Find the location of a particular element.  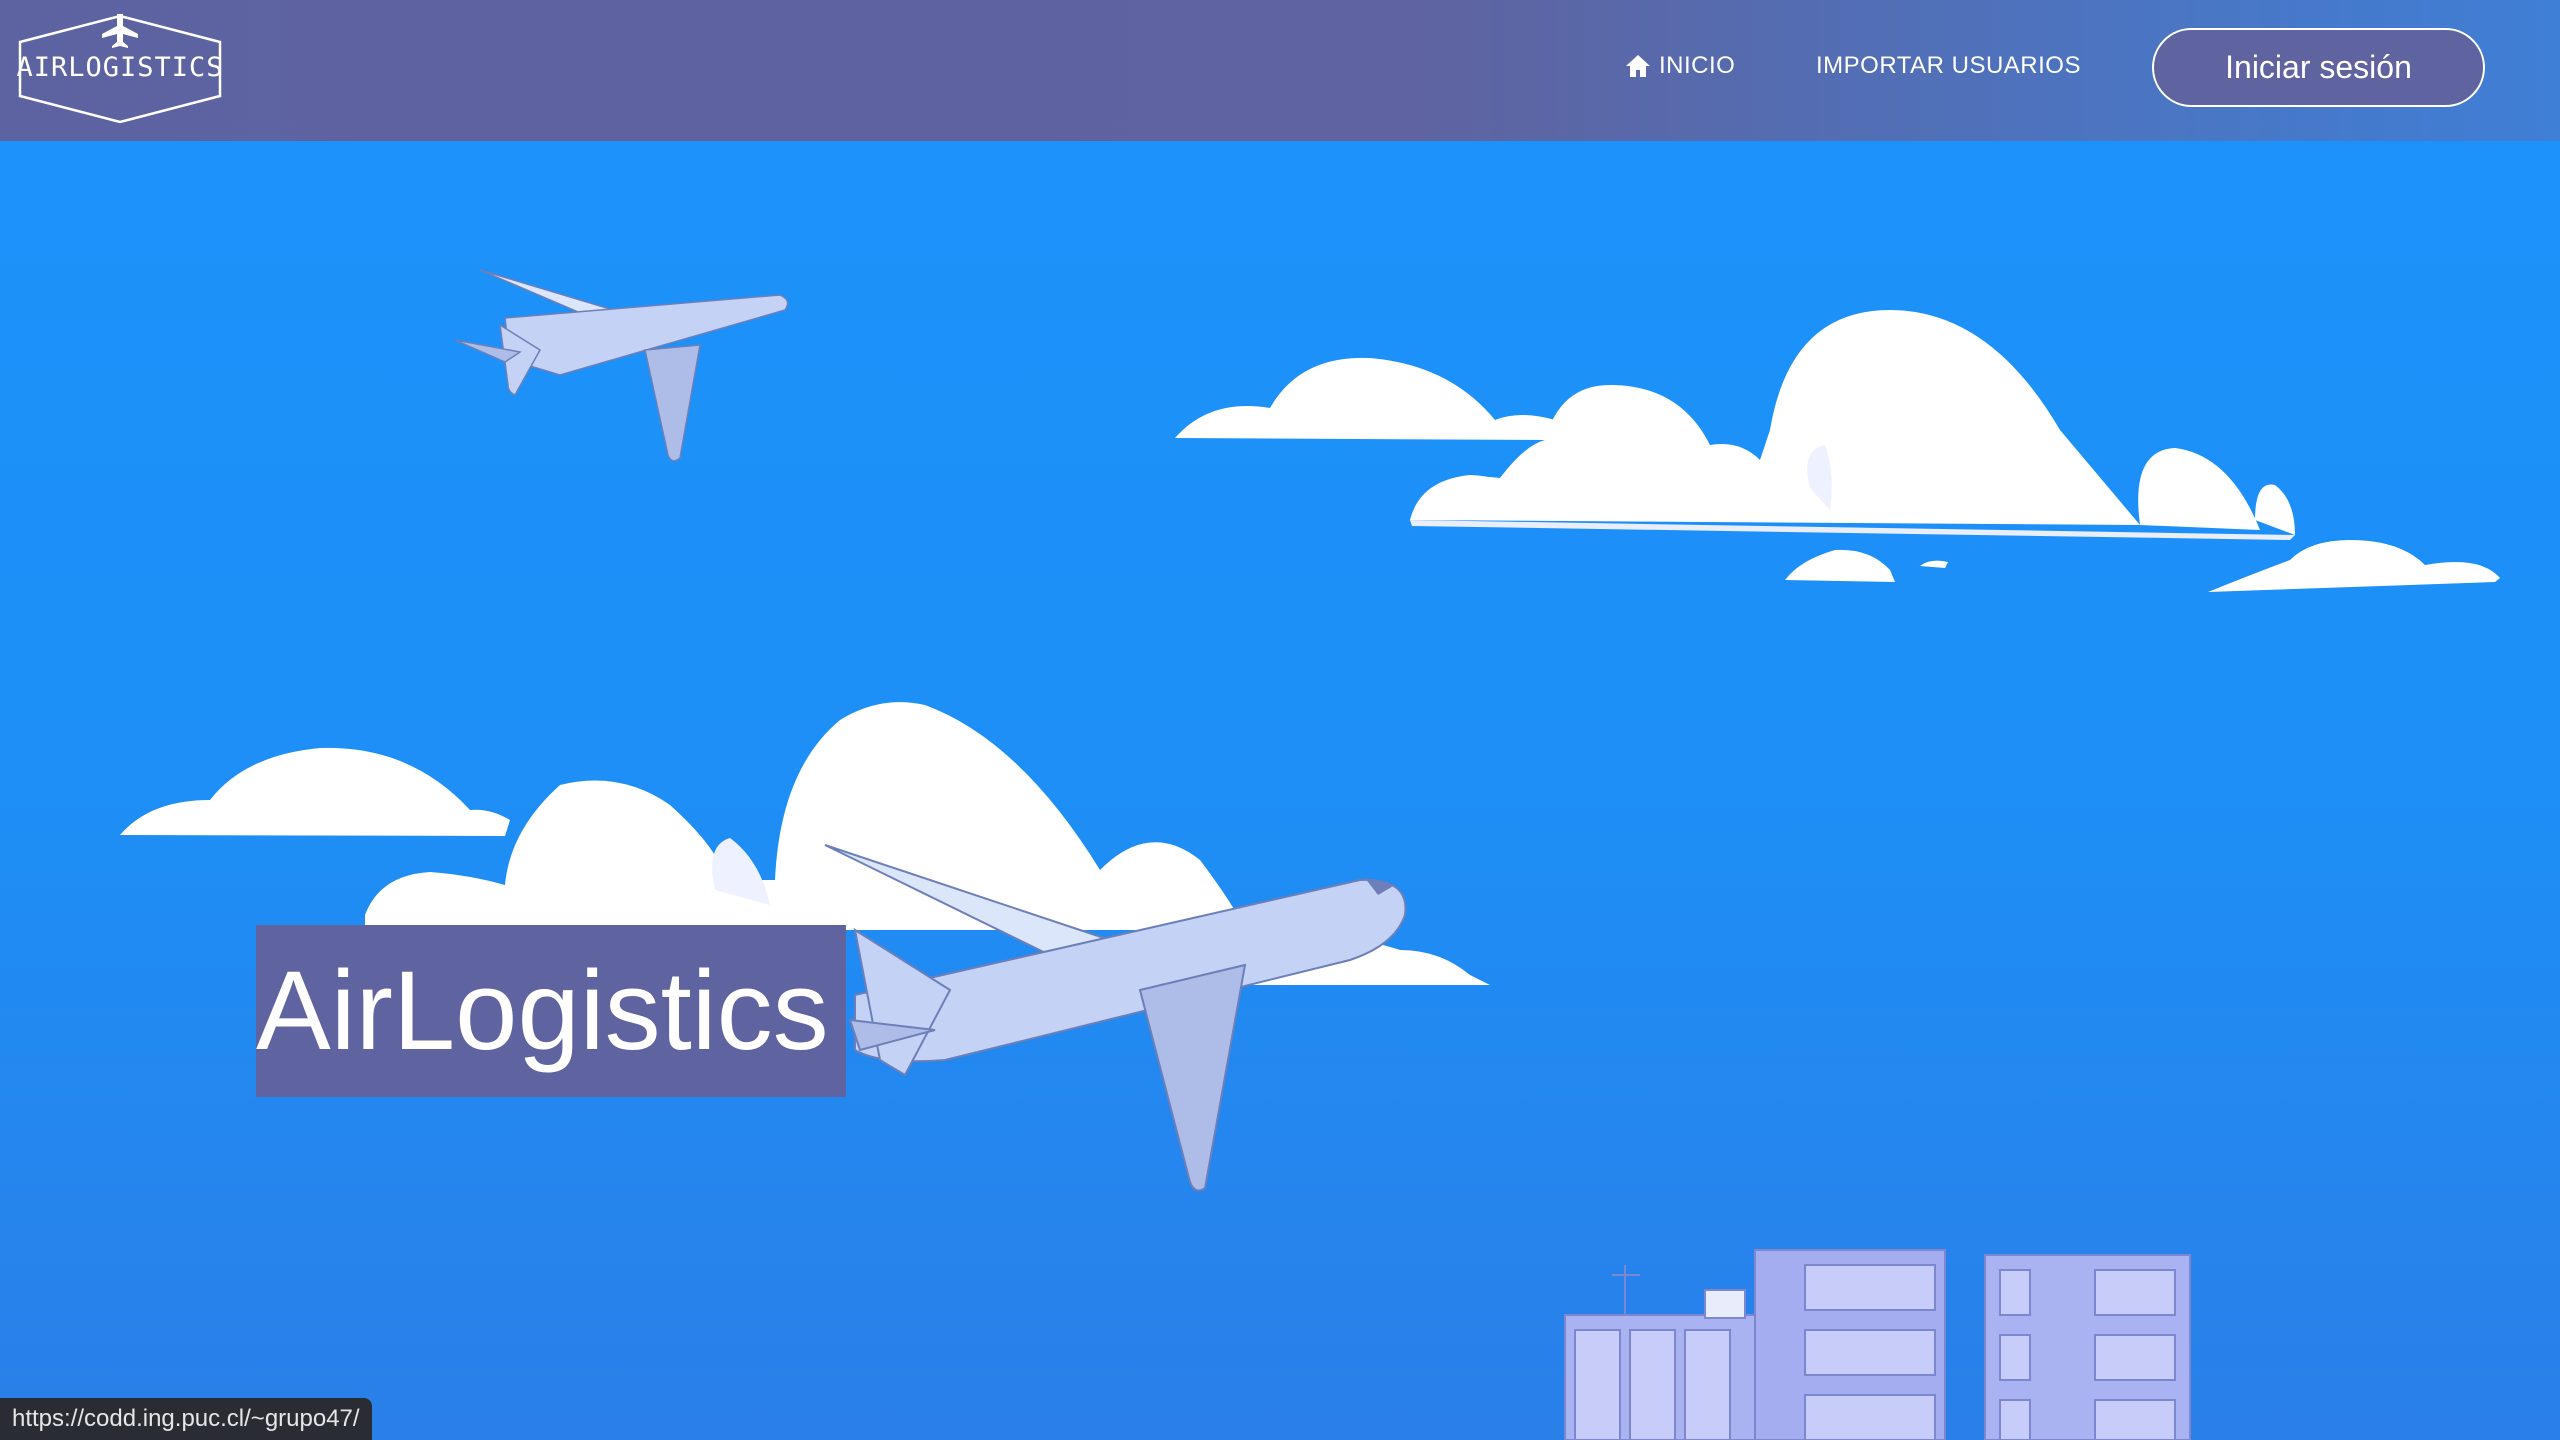

logo-text: AIRLOGISTICS is located at coordinates (120, 67).